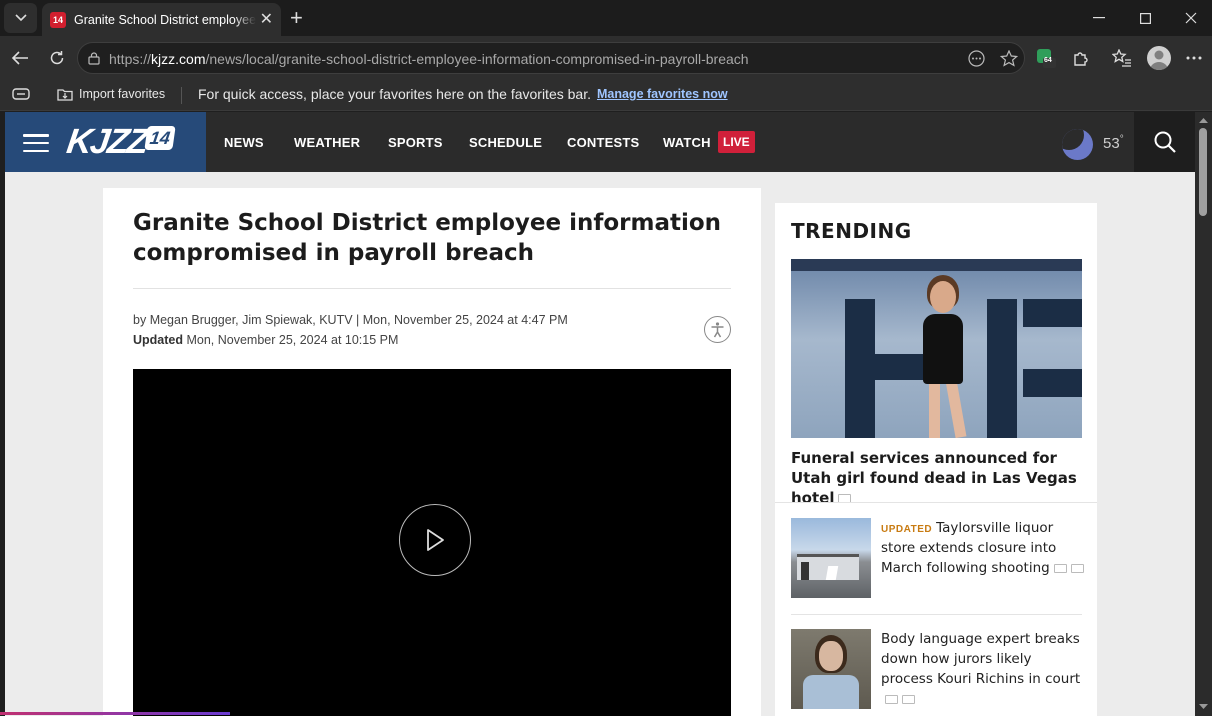 The height and width of the screenshot is (716, 1212). Describe the element at coordinates (1121, 139) in the screenshot. I see `temperature-unit: °` at that location.